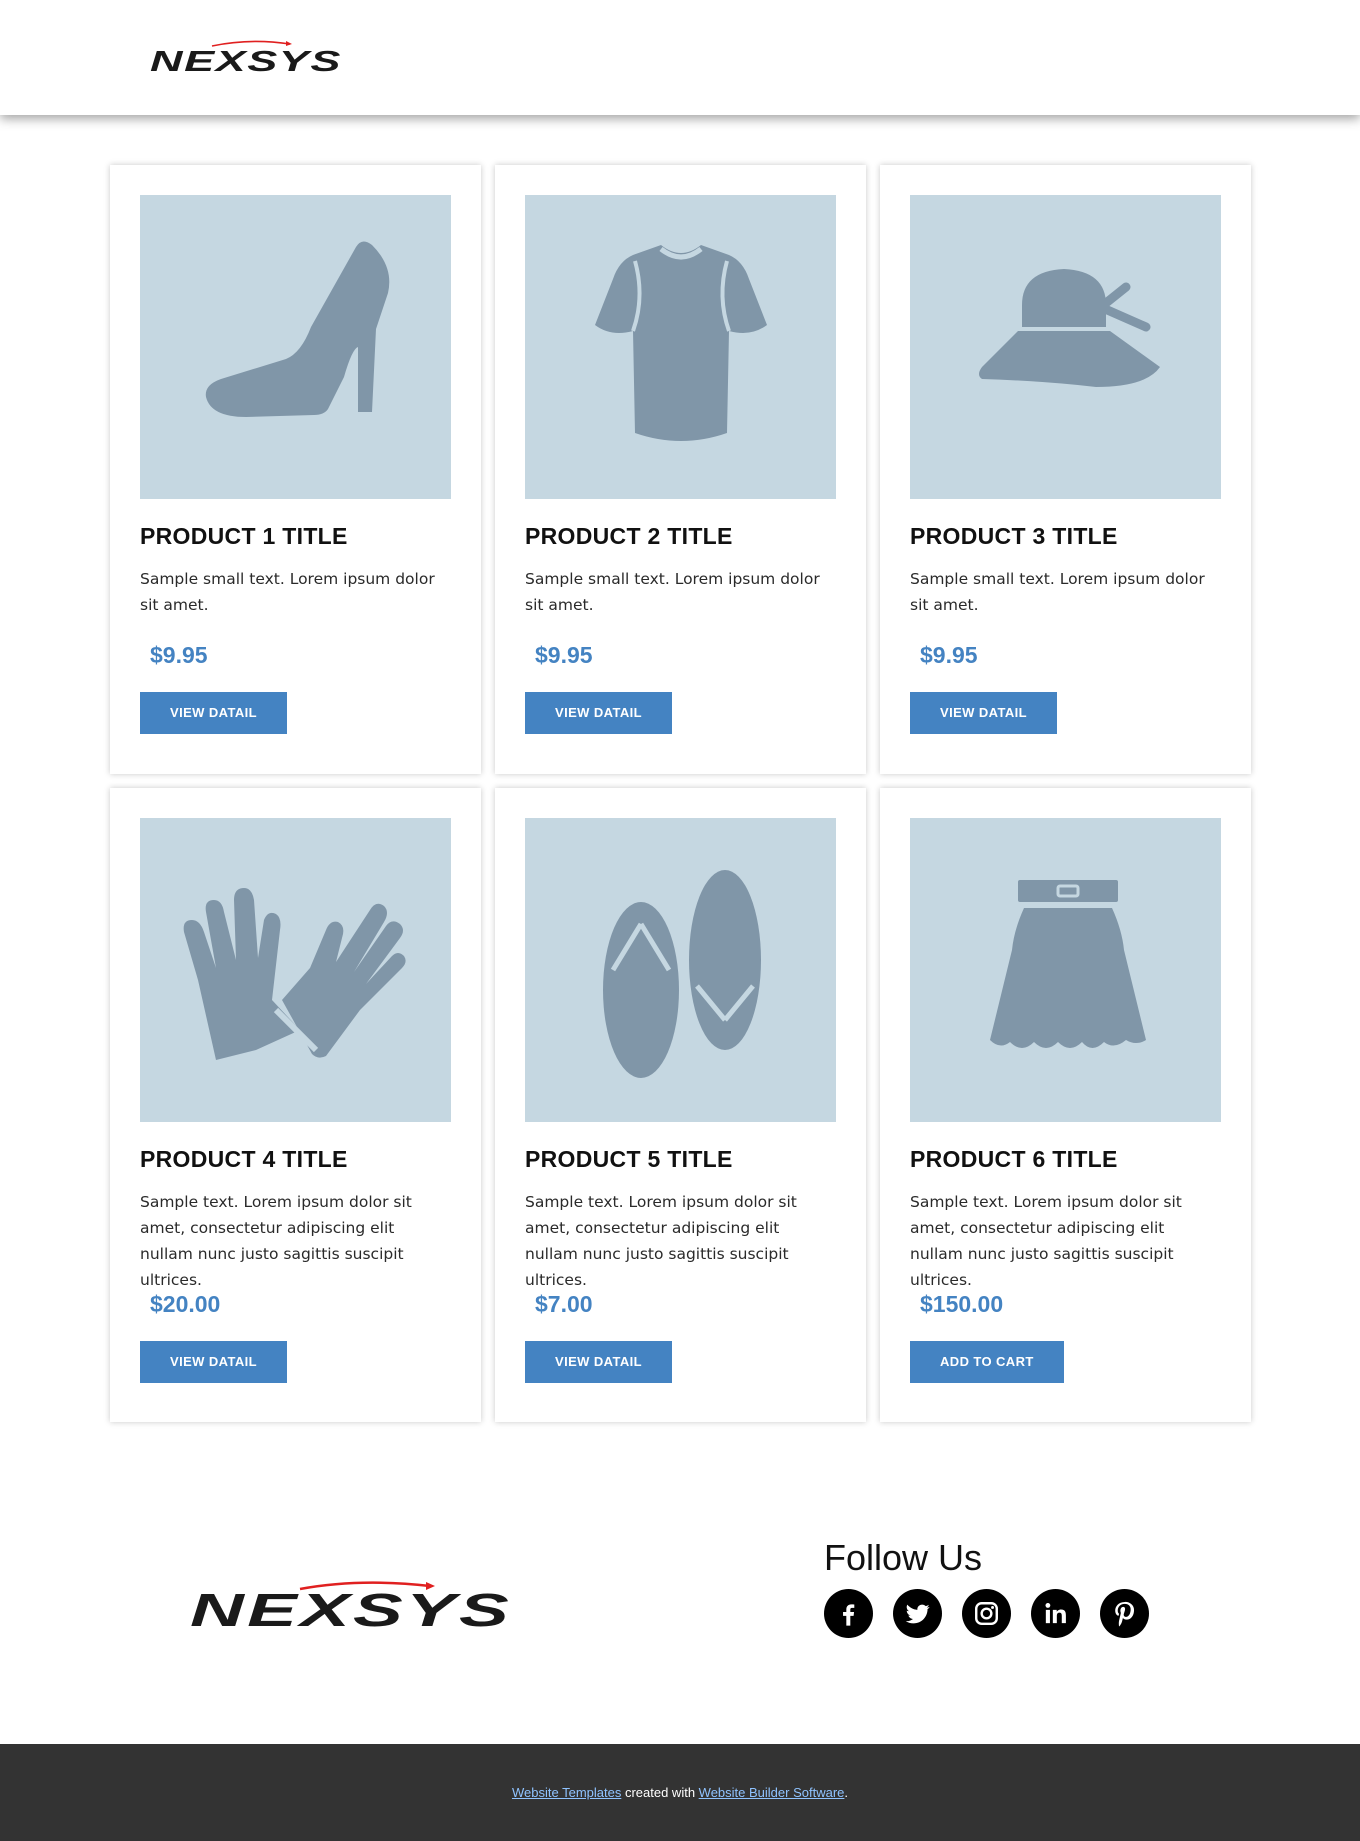 The width and height of the screenshot is (1360, 1841). I want to click on nexsys-logo: NEXSYS, so click(247, 58).